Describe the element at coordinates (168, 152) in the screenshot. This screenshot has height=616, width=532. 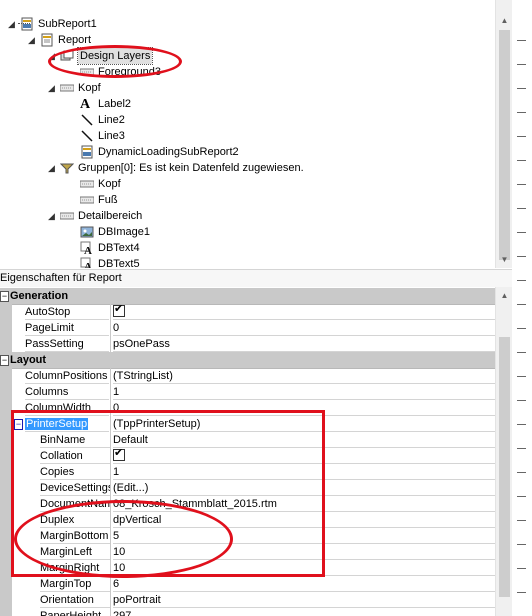
I see `tree-node-label: DynamicLoadingSubReport2` at that location.